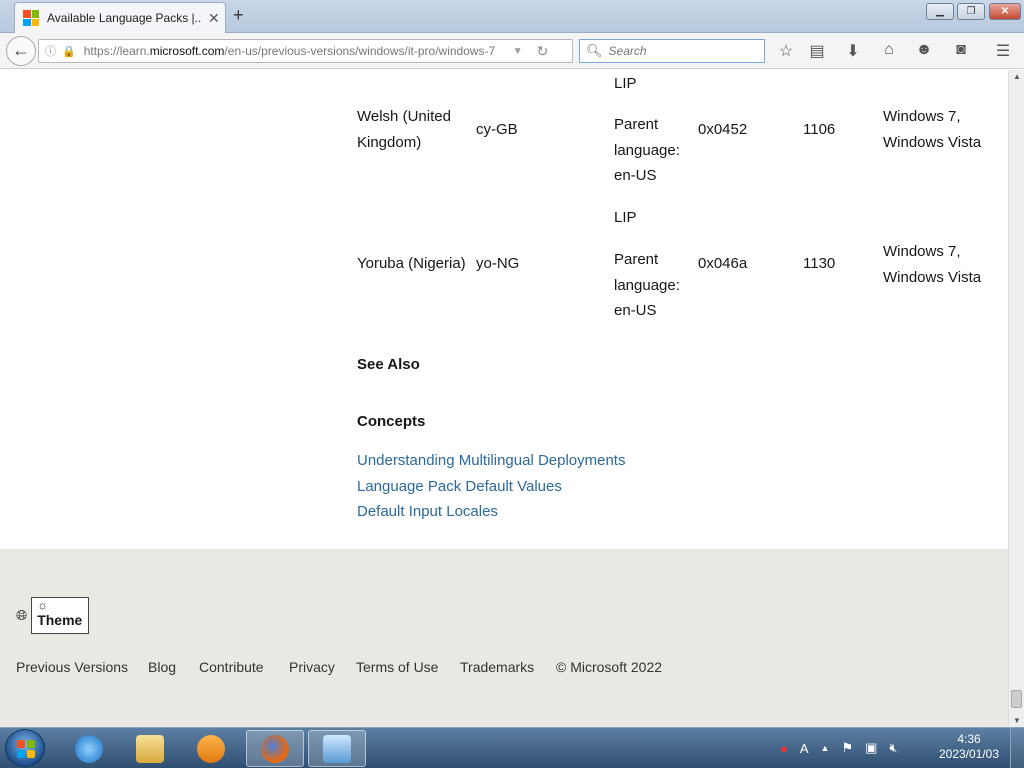 The width and height of the screenshot is (1024, 768). I want to click on link-language-pack-defaults: Language Pack Default Values, so click(459, 486).